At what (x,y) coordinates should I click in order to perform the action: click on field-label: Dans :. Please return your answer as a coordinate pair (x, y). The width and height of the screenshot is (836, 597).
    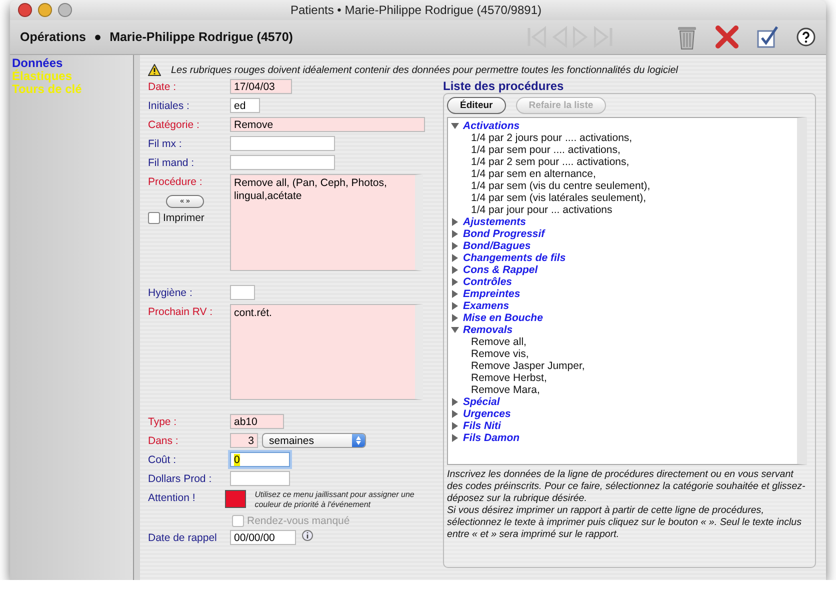
    Looking at the image, I should click on (164, 441).